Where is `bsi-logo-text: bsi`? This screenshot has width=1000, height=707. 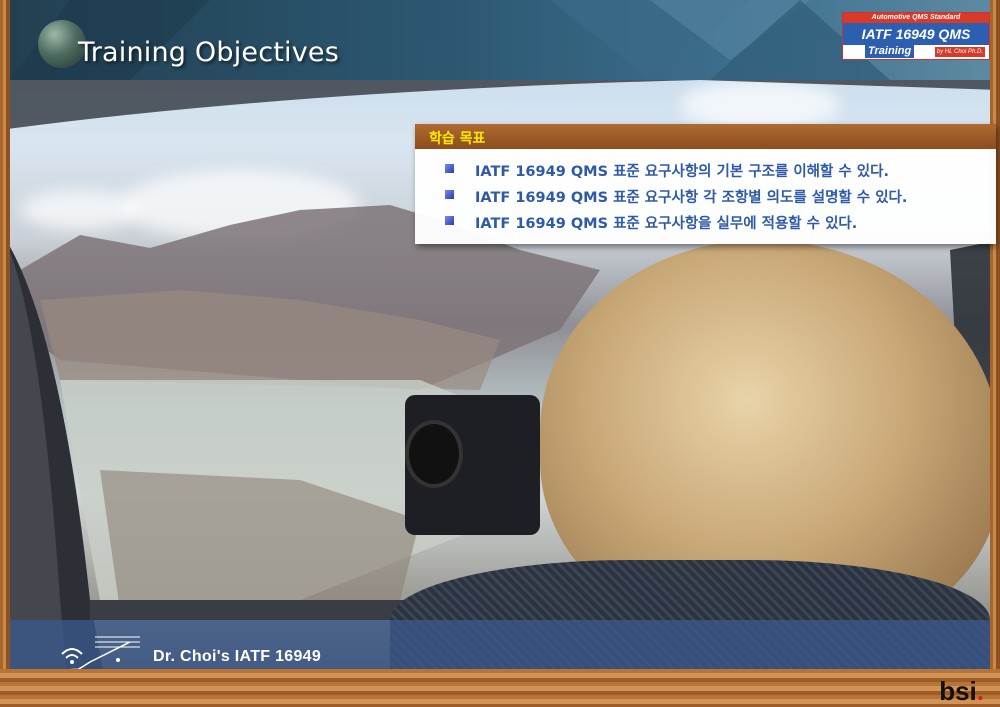 bsi-logo-text: bsi is located at coordinates (958, 691).